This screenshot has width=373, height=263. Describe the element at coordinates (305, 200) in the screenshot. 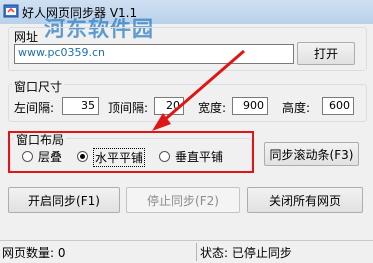

I see `close-all-button: 关闭所有网页` at that location.